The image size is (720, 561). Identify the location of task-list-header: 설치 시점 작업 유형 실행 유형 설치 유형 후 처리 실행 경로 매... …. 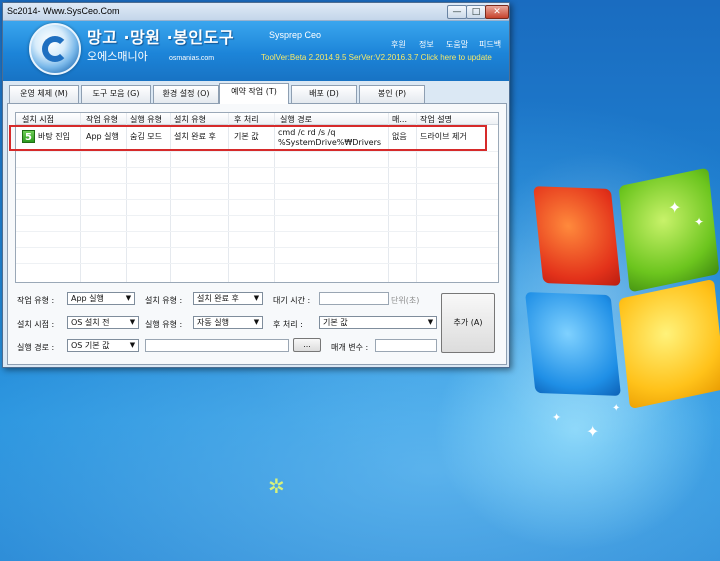
(257, 119).